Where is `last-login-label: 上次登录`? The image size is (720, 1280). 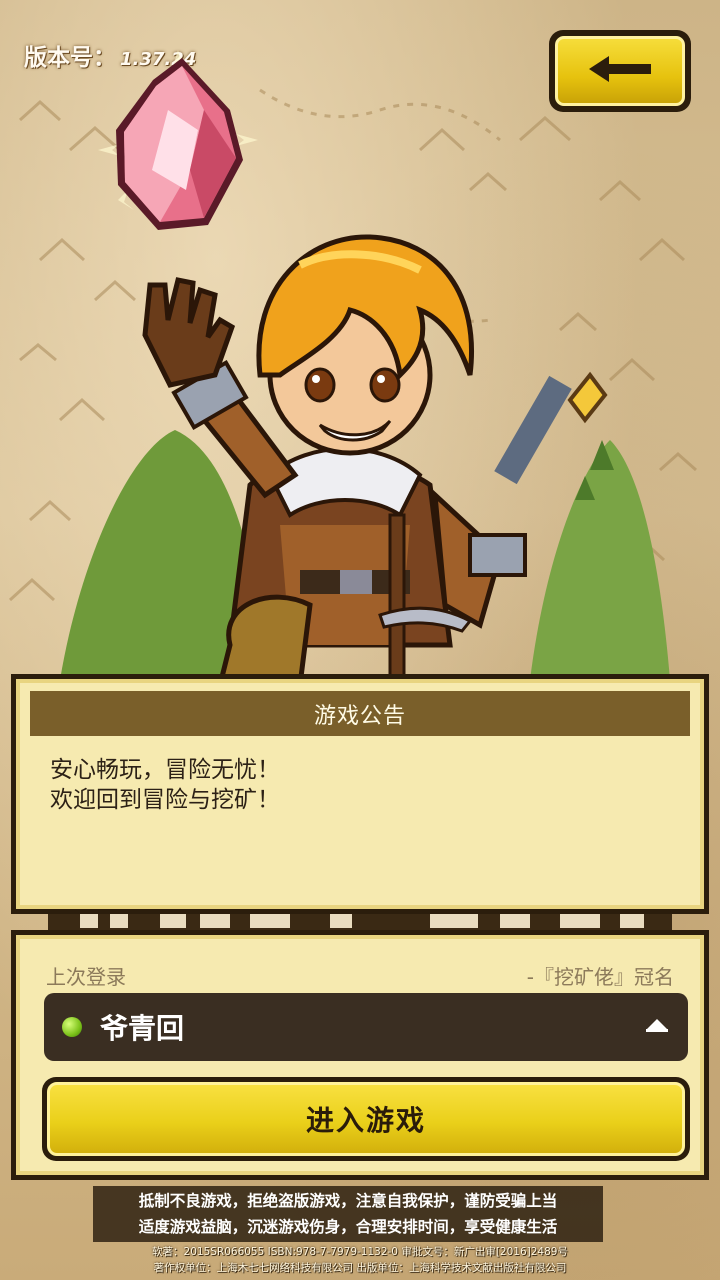 last-login-label: 上次登录 is located at coordinates (86, 977).